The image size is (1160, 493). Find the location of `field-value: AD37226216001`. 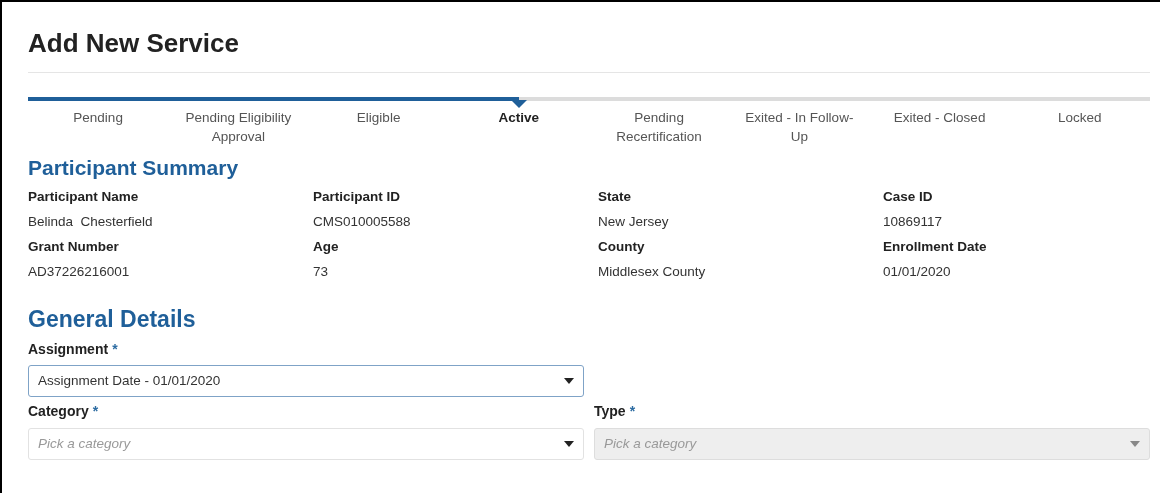

field-value: AD37226216001 is located at coordinates (79, 272).